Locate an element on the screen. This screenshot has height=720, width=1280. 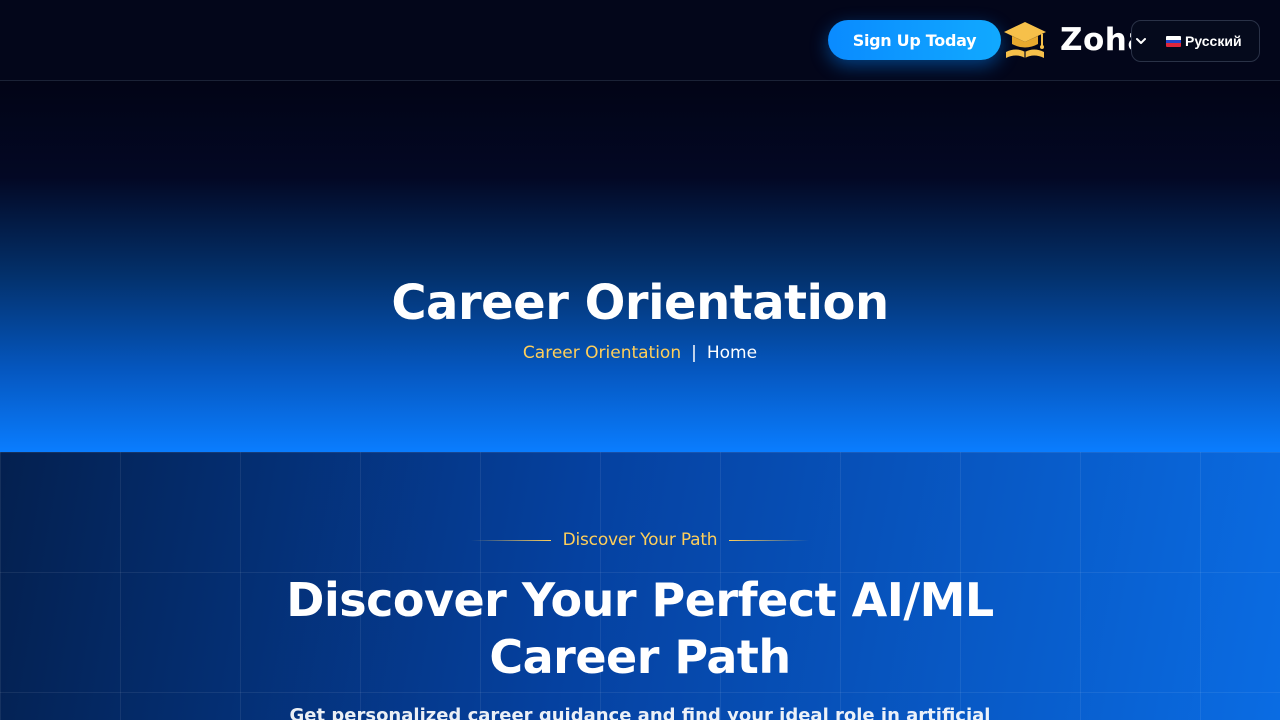
logo: Zoha is located at coordinates (1075, 40).